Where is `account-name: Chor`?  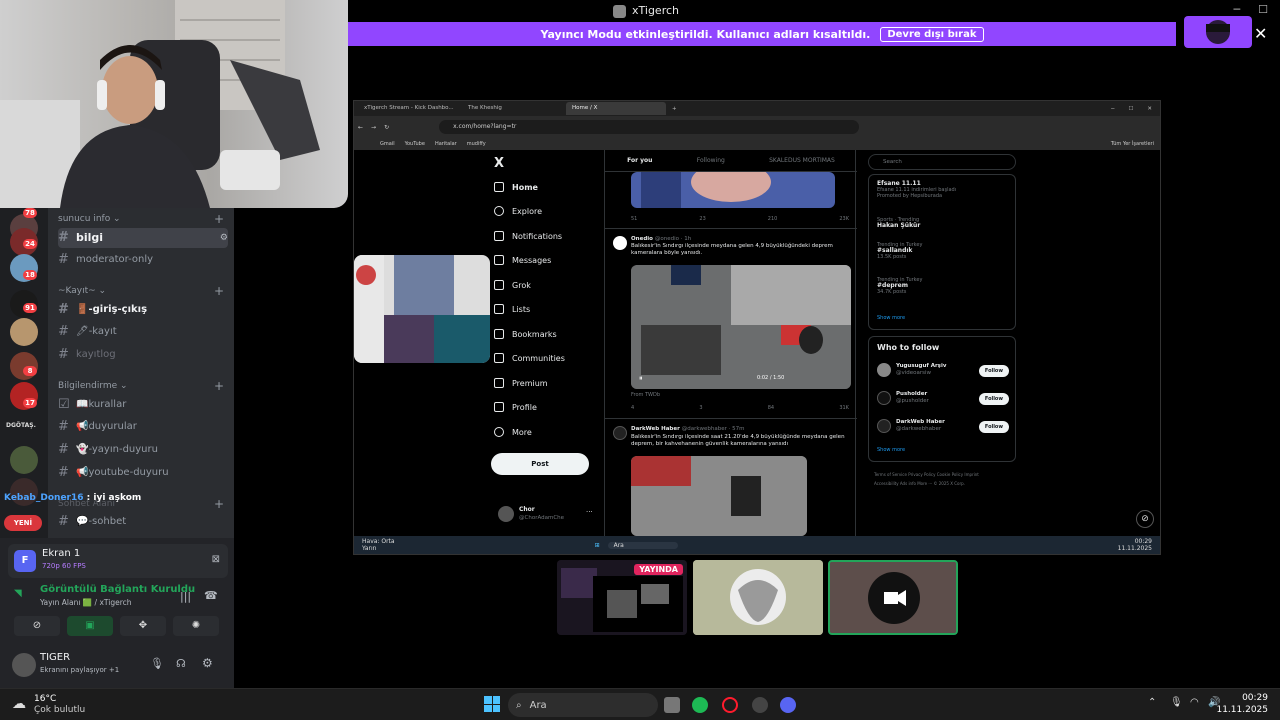
account-name: Chor is located at coordinates (527, 509).